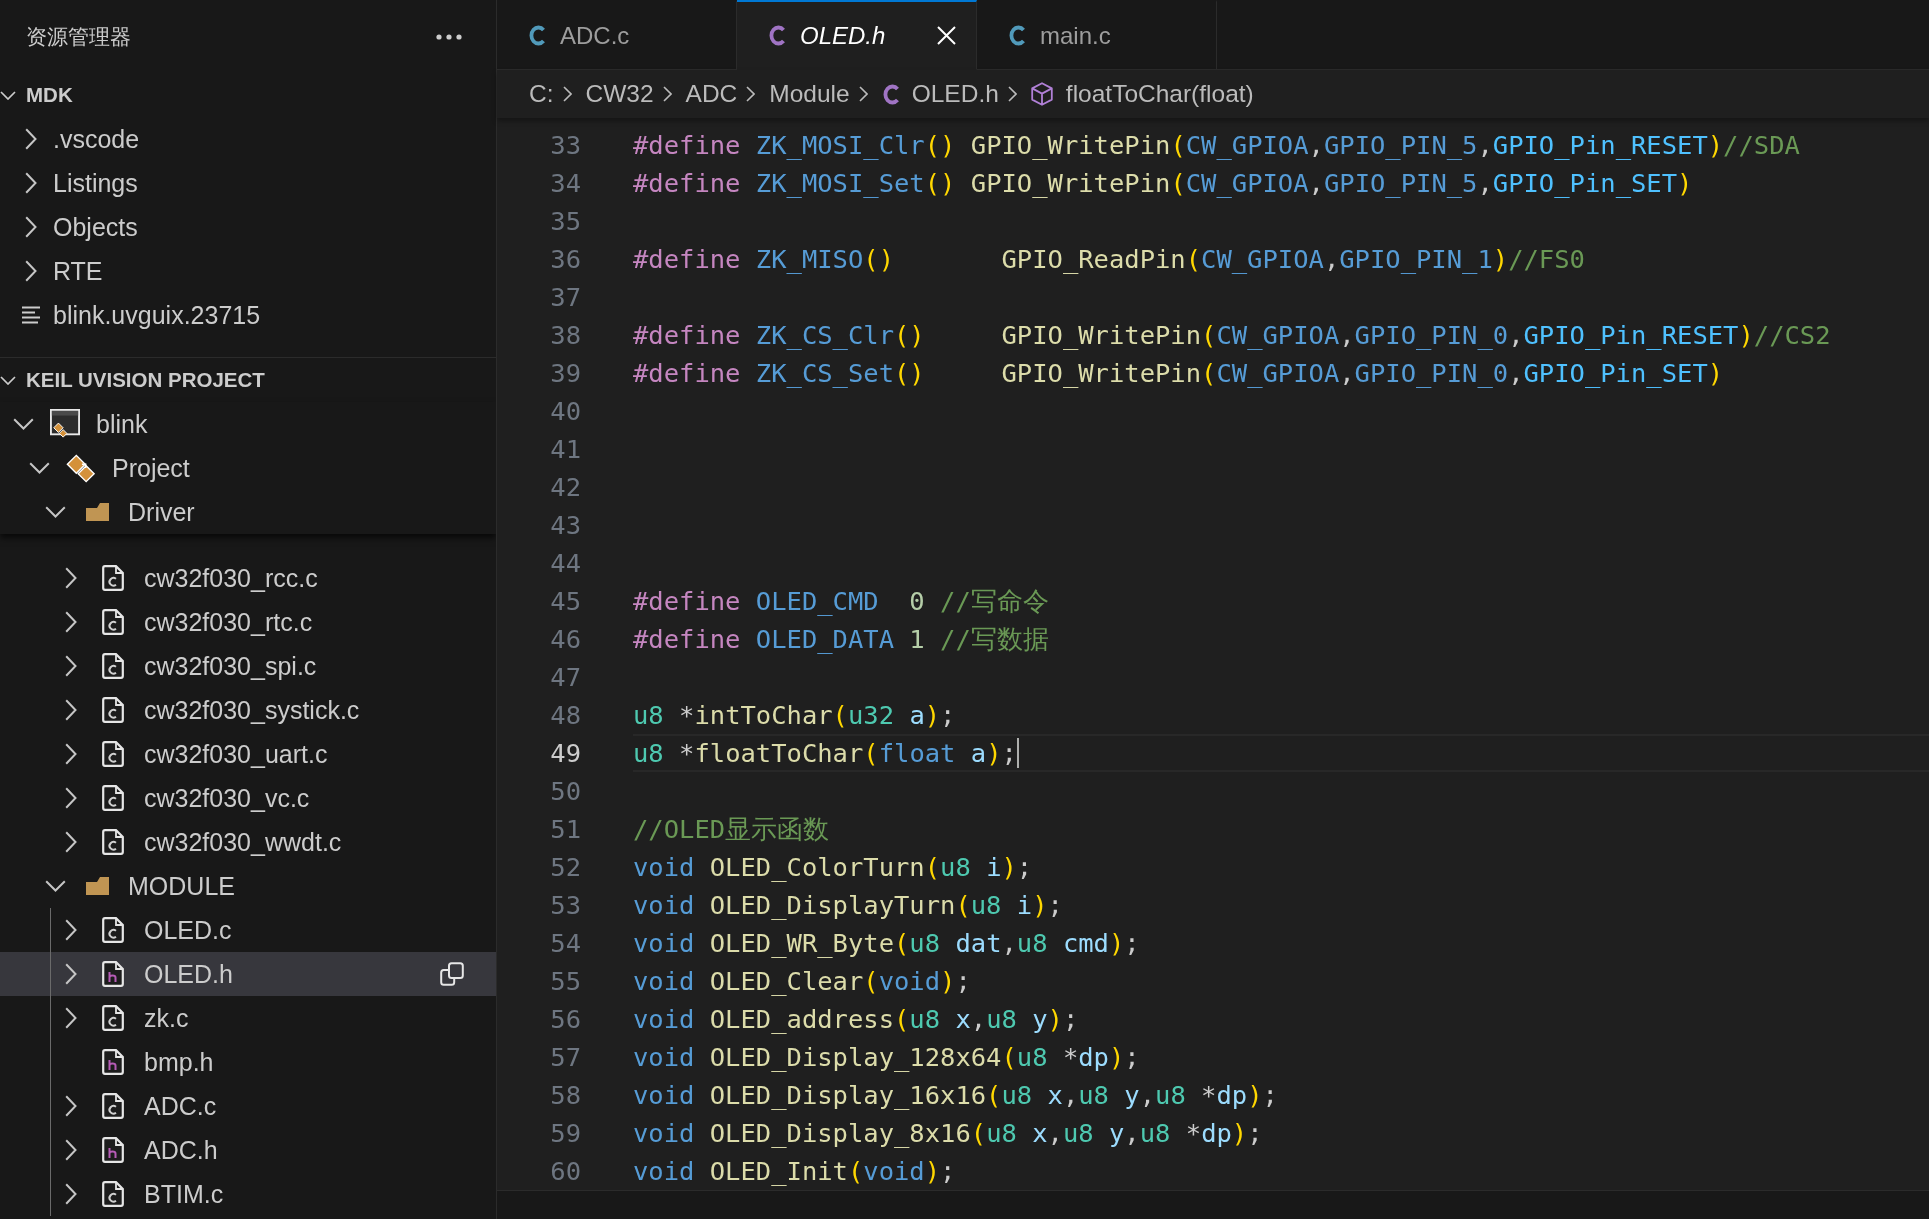  What do you see at coordinates (248, 271) in the screenshot?
I see `tree-item: RTE` at bounding box center [248, 271].